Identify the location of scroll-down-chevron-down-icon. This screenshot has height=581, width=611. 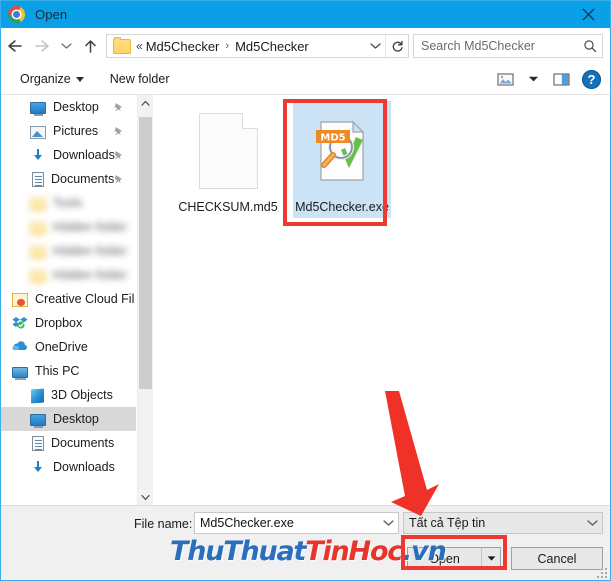
(145, 497).